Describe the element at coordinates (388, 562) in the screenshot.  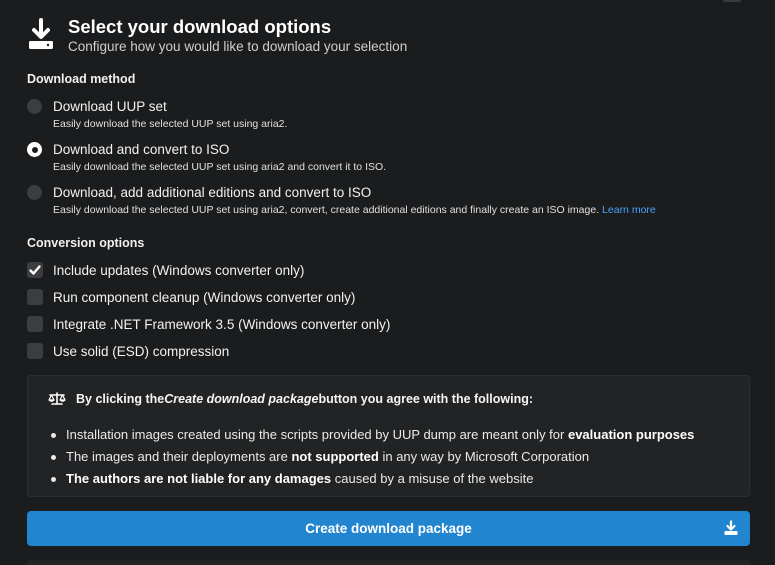
I see `next-section-edge` at that location.